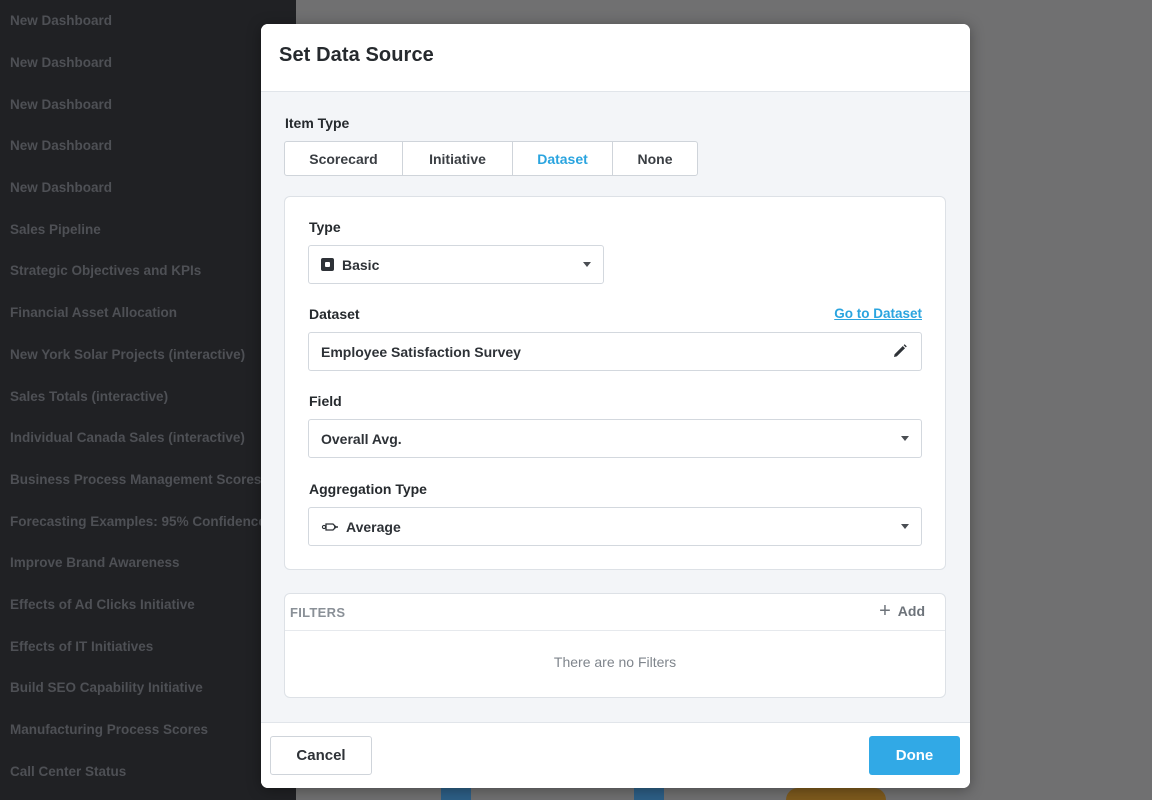 The image size is (1152, 800). Describe the element at coordinates (344, 158) in the screenshot. I see `item-type-scorecard: Scorecard` at that location.